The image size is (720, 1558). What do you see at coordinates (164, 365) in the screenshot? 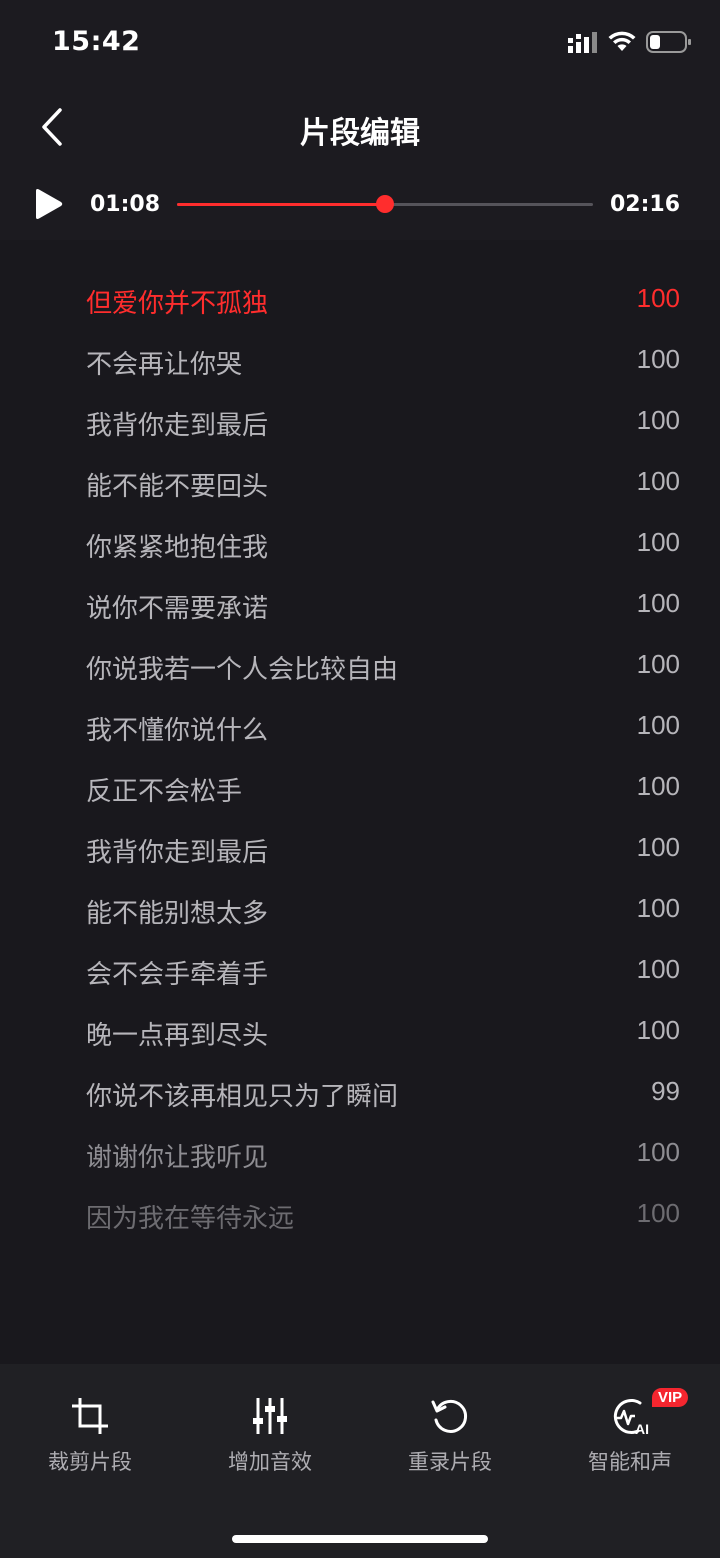
I see `lyric-text: 不会再让你哭` at bounding box center [164, 365].